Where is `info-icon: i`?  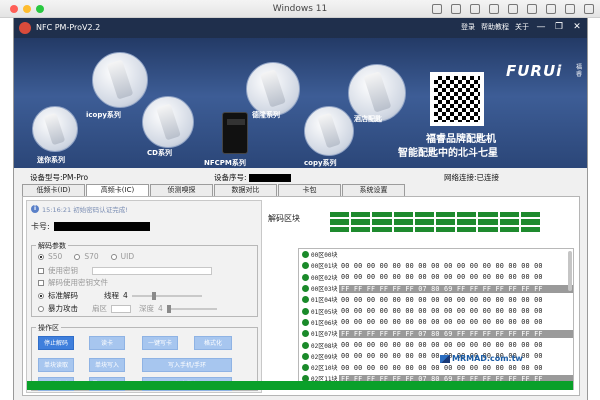 info-icon: i is located at coordinates (35, 209).